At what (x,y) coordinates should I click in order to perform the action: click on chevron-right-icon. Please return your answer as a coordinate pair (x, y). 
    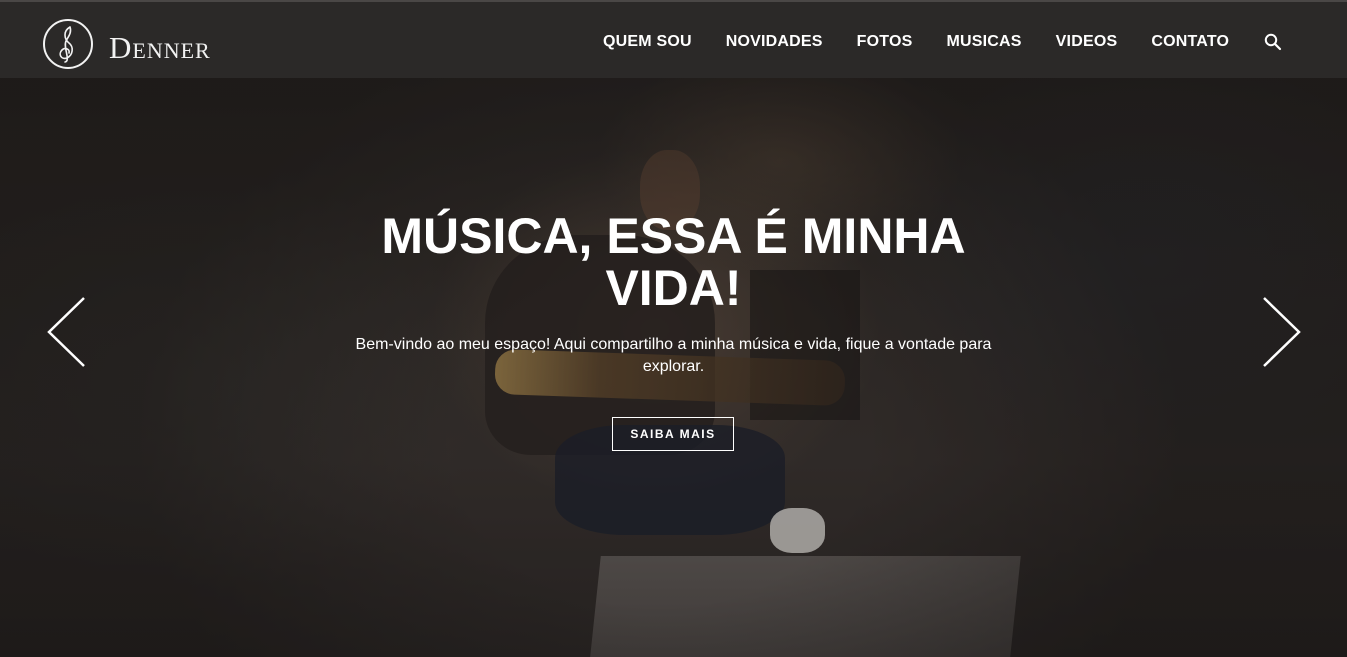
    Looking at the image, I should click on (1281, 332).